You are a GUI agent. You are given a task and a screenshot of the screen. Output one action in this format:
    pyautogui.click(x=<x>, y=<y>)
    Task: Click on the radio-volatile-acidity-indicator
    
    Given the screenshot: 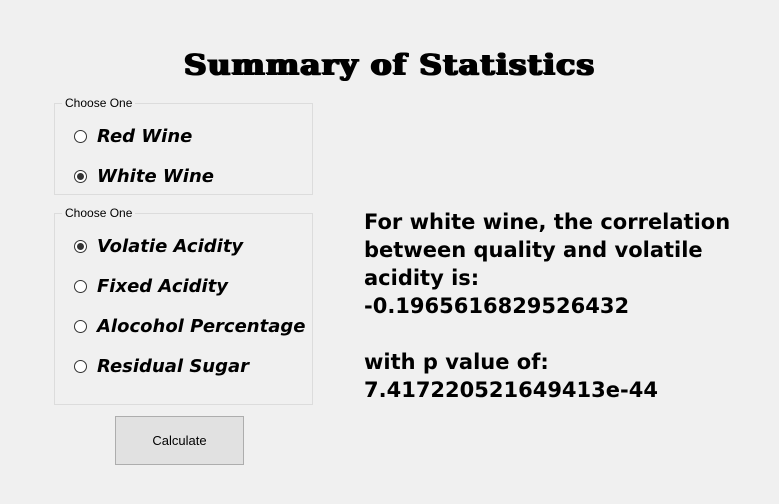 What is the action you would take?
    pyautogui.click(x=80, y=246)
    